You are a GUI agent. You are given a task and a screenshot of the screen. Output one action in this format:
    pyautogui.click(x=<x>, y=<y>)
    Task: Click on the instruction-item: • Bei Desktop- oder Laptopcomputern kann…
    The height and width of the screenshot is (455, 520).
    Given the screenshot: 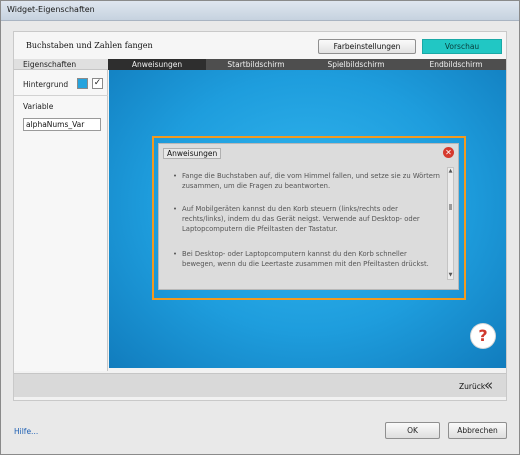 What is the action you would take?
    pyautogui.click(x=301, y=259)
    